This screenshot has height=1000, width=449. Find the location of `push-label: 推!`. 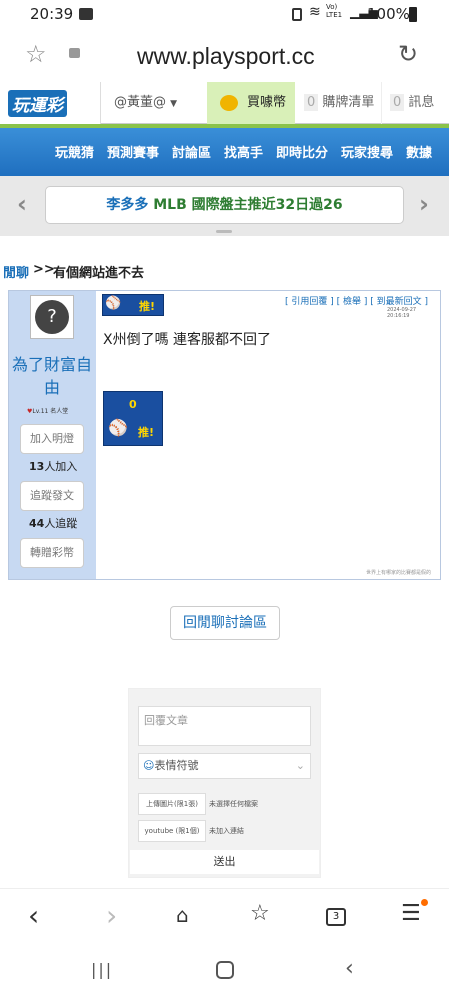

push-label: 推! is located at coordinates (147, 306).